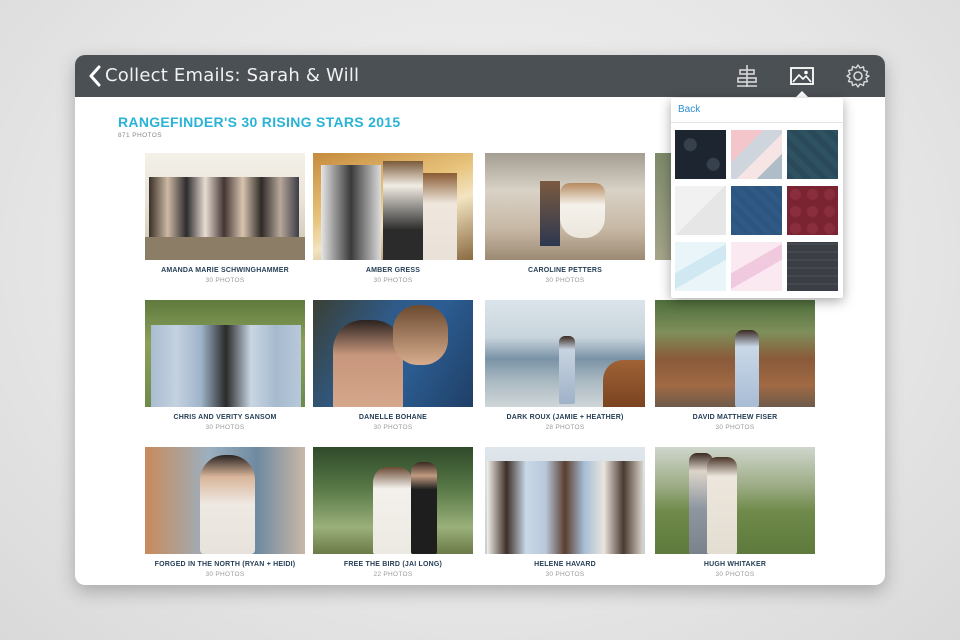 Image resolution: width=960 pixels, height=640 pixels. Describe the element at coordinates (225, 417) in the screenshot. I see `album-name: CHRIS AND VERITY SANSOM` at that location.